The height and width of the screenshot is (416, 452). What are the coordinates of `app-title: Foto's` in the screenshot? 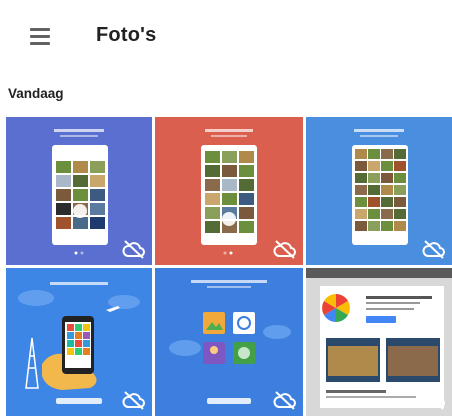 It's located at (126, 35).